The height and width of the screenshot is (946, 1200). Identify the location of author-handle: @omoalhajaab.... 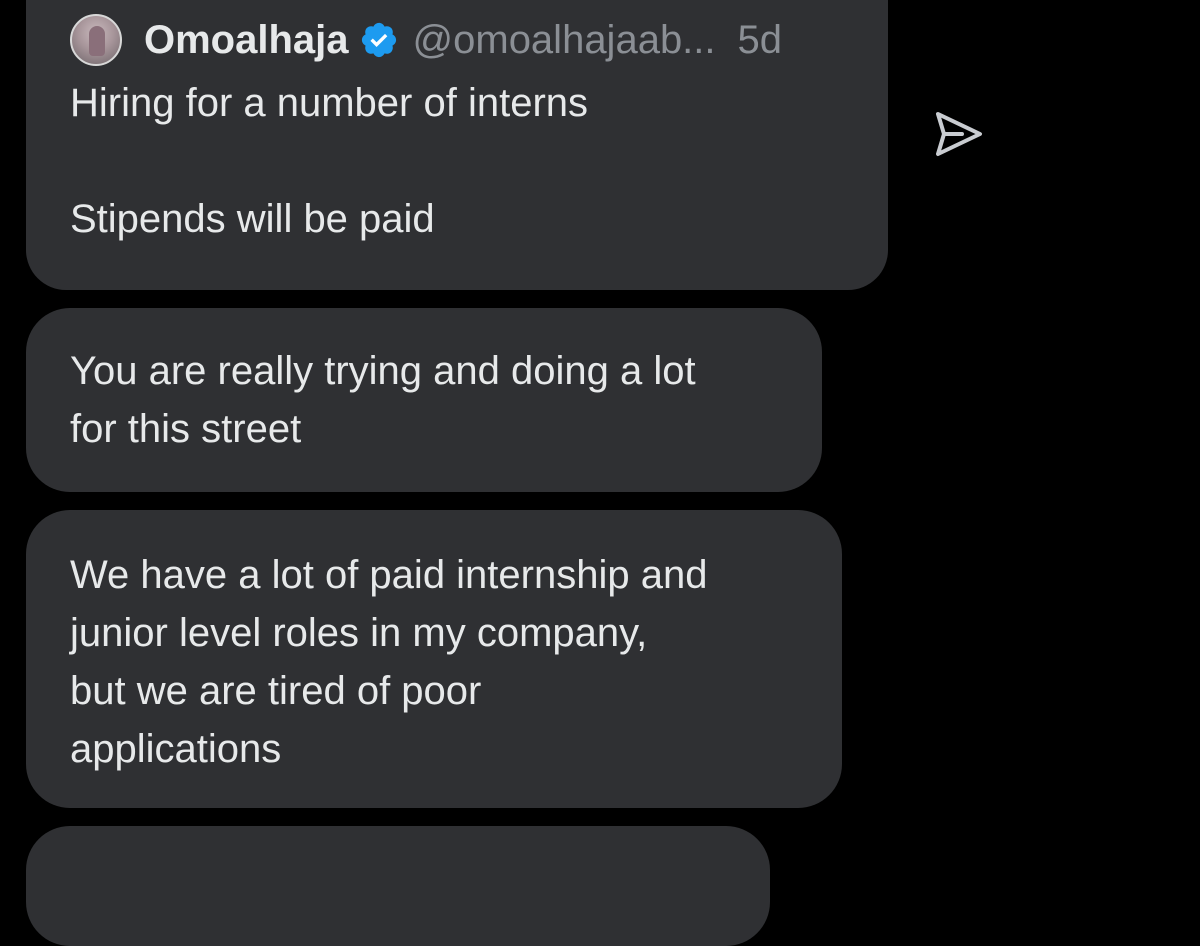
(564, 40).